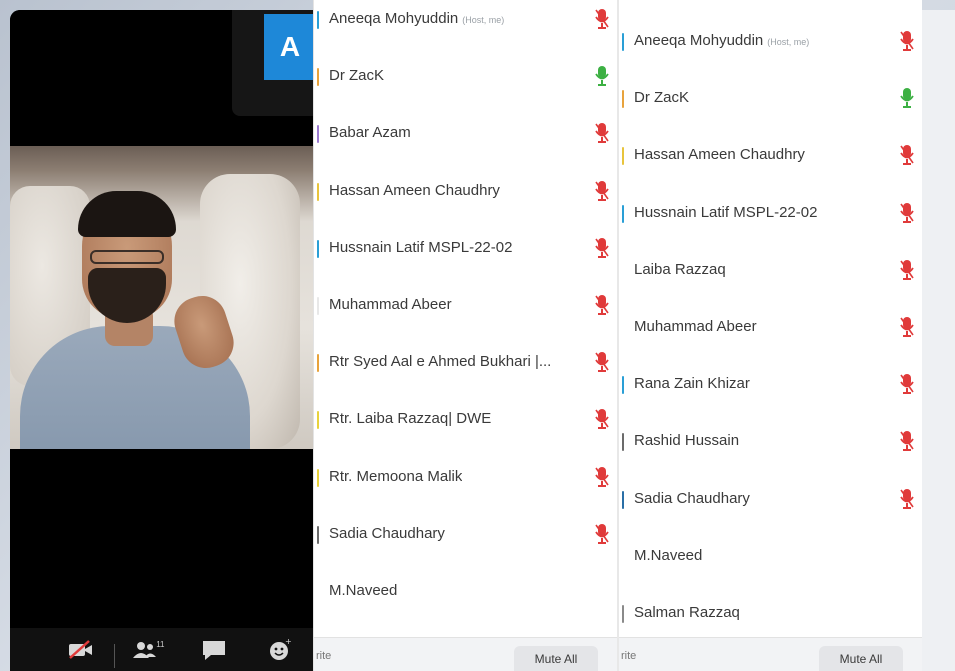 This screenshot has width=955, height=671. I want to click on participant-row: Rtr. Memoona Malik, so click(465, 477).